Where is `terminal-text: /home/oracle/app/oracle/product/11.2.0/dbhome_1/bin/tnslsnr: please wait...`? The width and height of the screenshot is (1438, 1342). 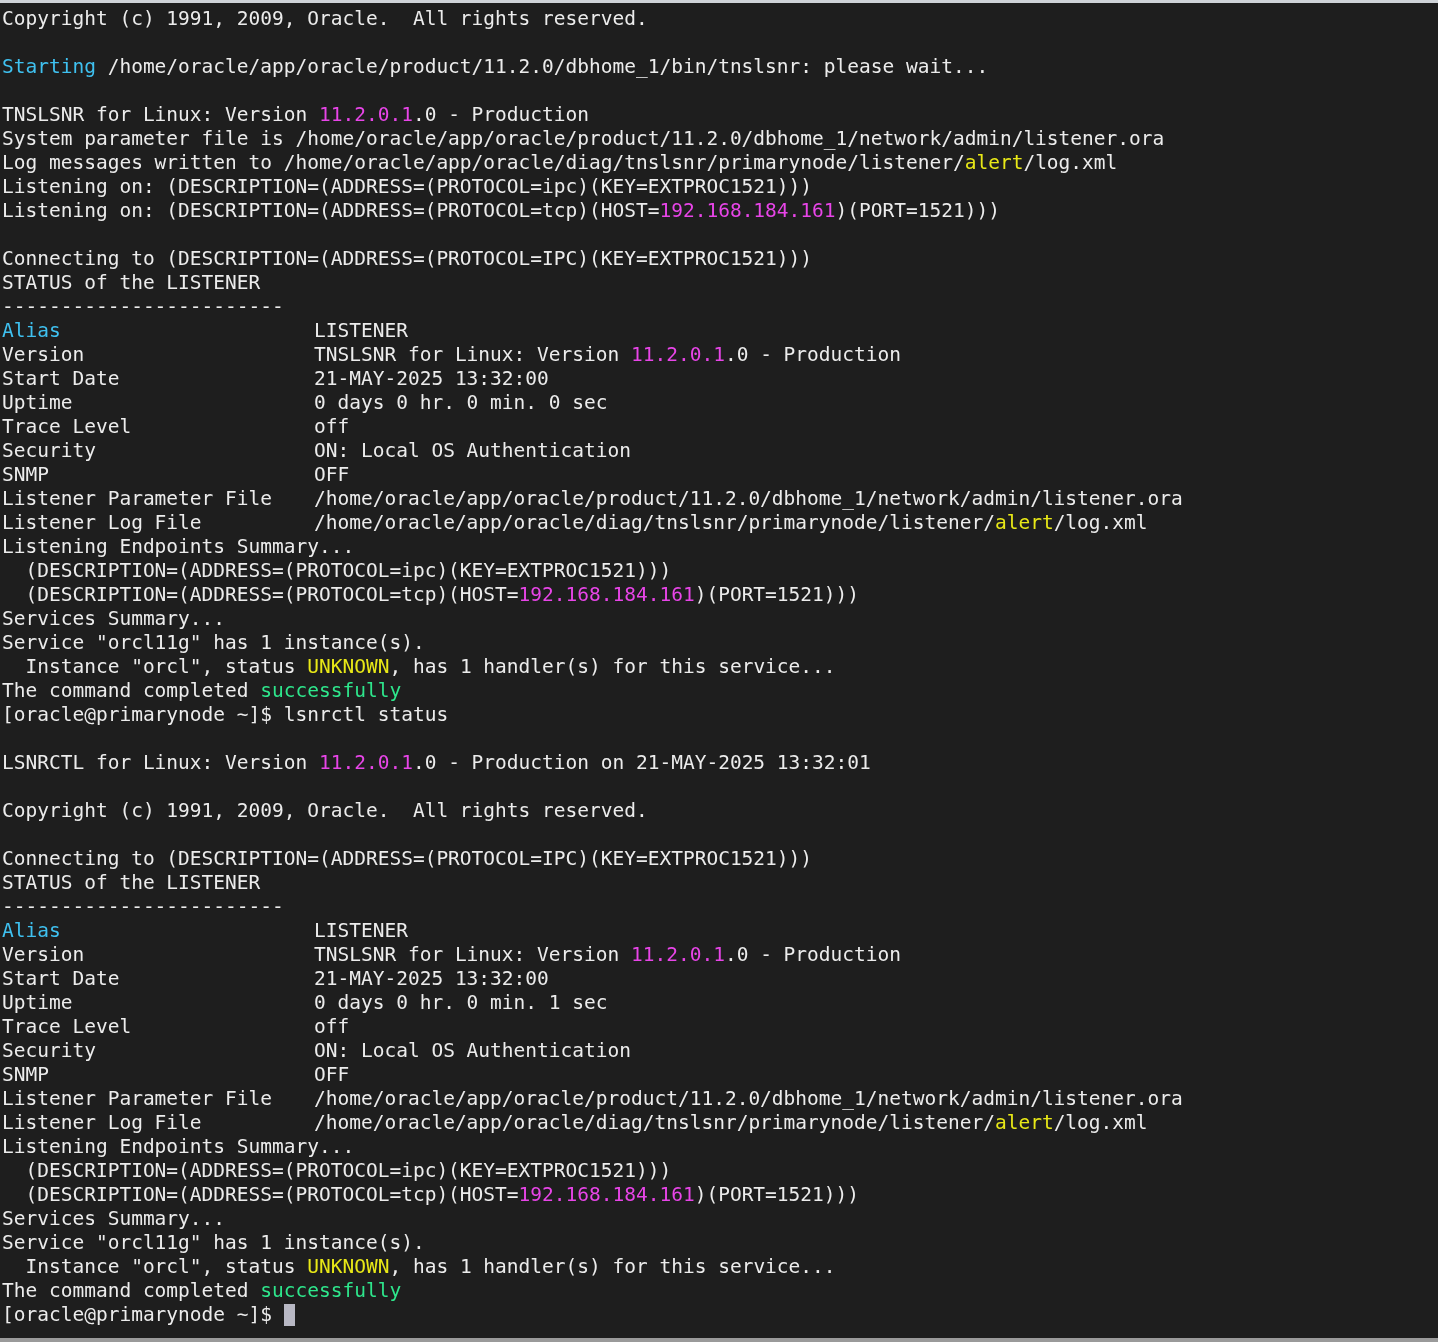
terminal-text: /home/oracle/app/oracle/product/11.2.0/dbhome_1/bin/tnslsnr: please wait... is located at coordinates (547, 67).